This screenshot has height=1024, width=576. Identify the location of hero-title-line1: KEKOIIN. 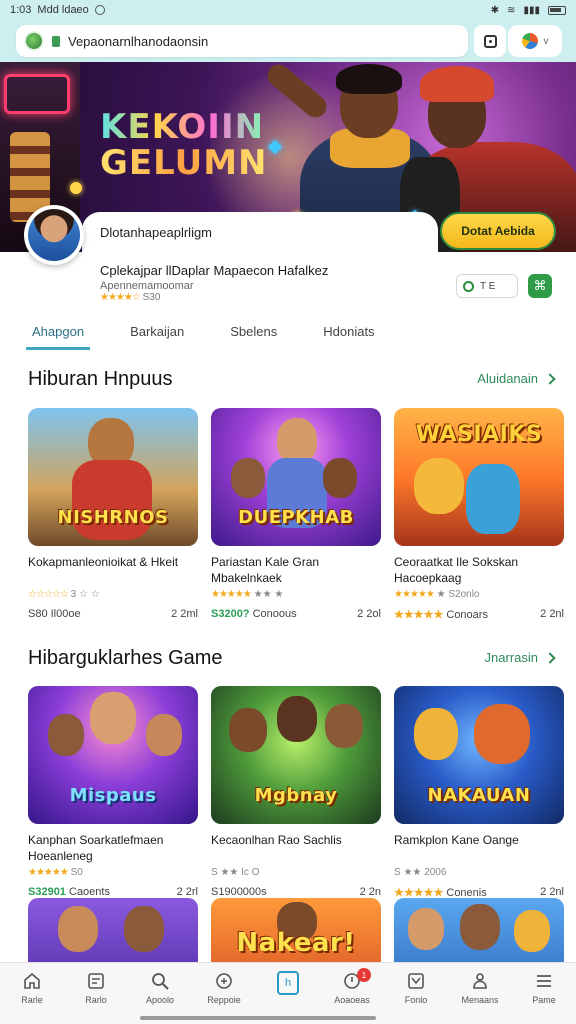
(183, 127).